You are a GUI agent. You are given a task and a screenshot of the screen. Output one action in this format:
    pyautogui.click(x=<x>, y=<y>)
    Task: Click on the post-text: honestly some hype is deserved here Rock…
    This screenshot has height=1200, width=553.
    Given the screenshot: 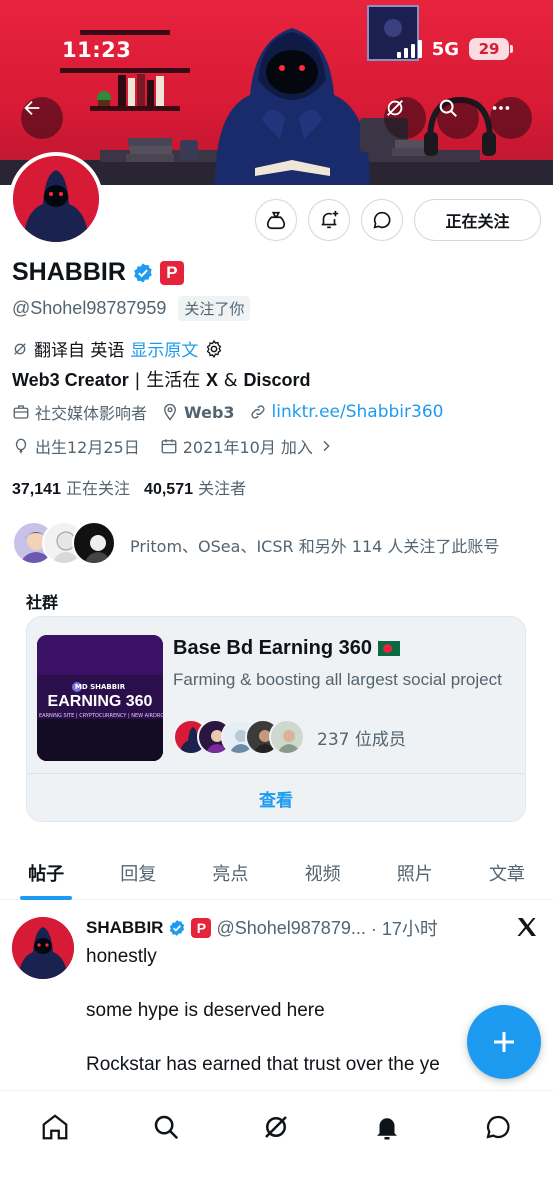 What is the action you would take?
    pyautogui.click(x=263, y=1017)
    